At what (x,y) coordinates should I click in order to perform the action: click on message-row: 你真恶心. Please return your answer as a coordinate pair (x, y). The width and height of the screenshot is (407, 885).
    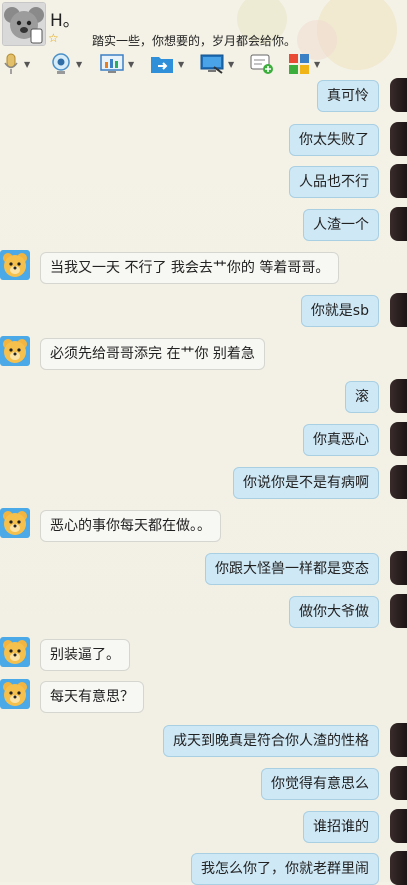
    Looking at the image, I should click on (203, 439).